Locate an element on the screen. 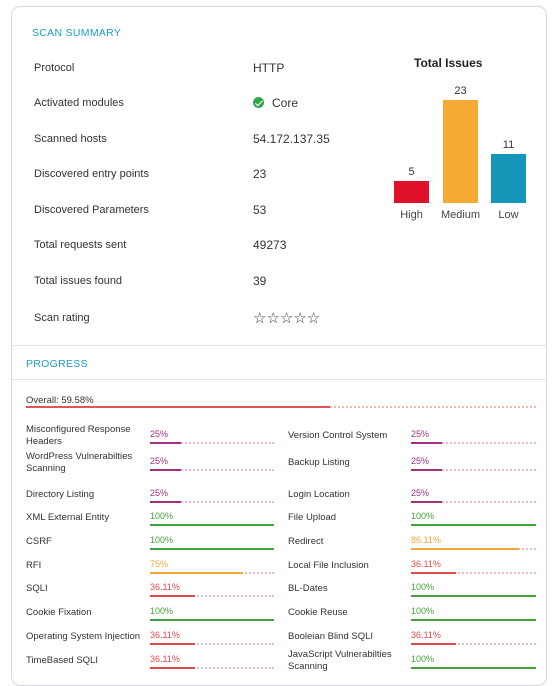 This screenshot has height=686, width=552. summary-value-text: 39 is located at coordinates (260, 281).